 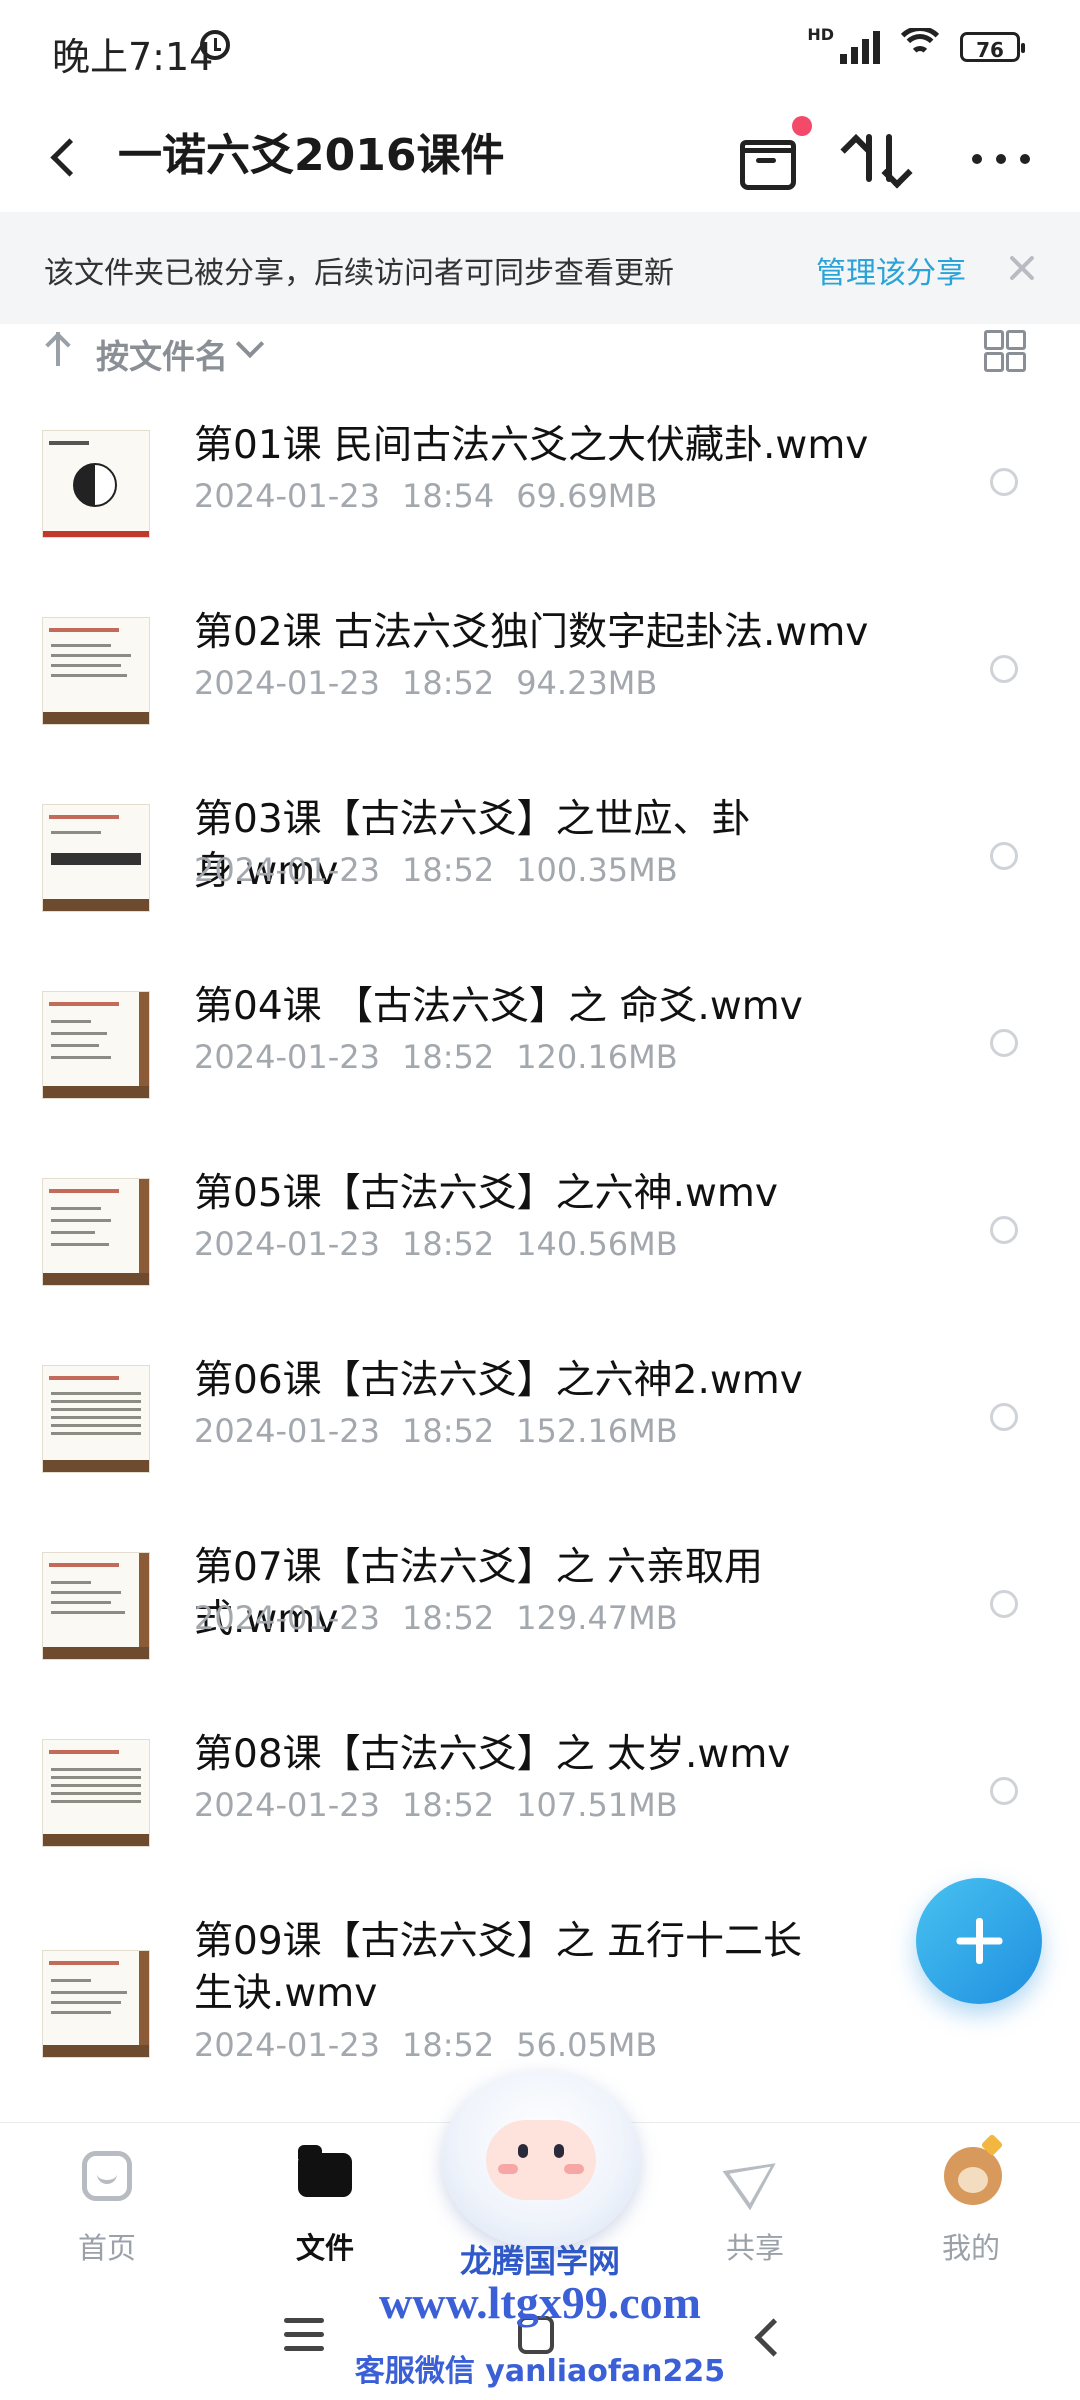 I want to click on file-meta: 2024-01-23 18:52 140.56MB, so click(x=447, y=1244).